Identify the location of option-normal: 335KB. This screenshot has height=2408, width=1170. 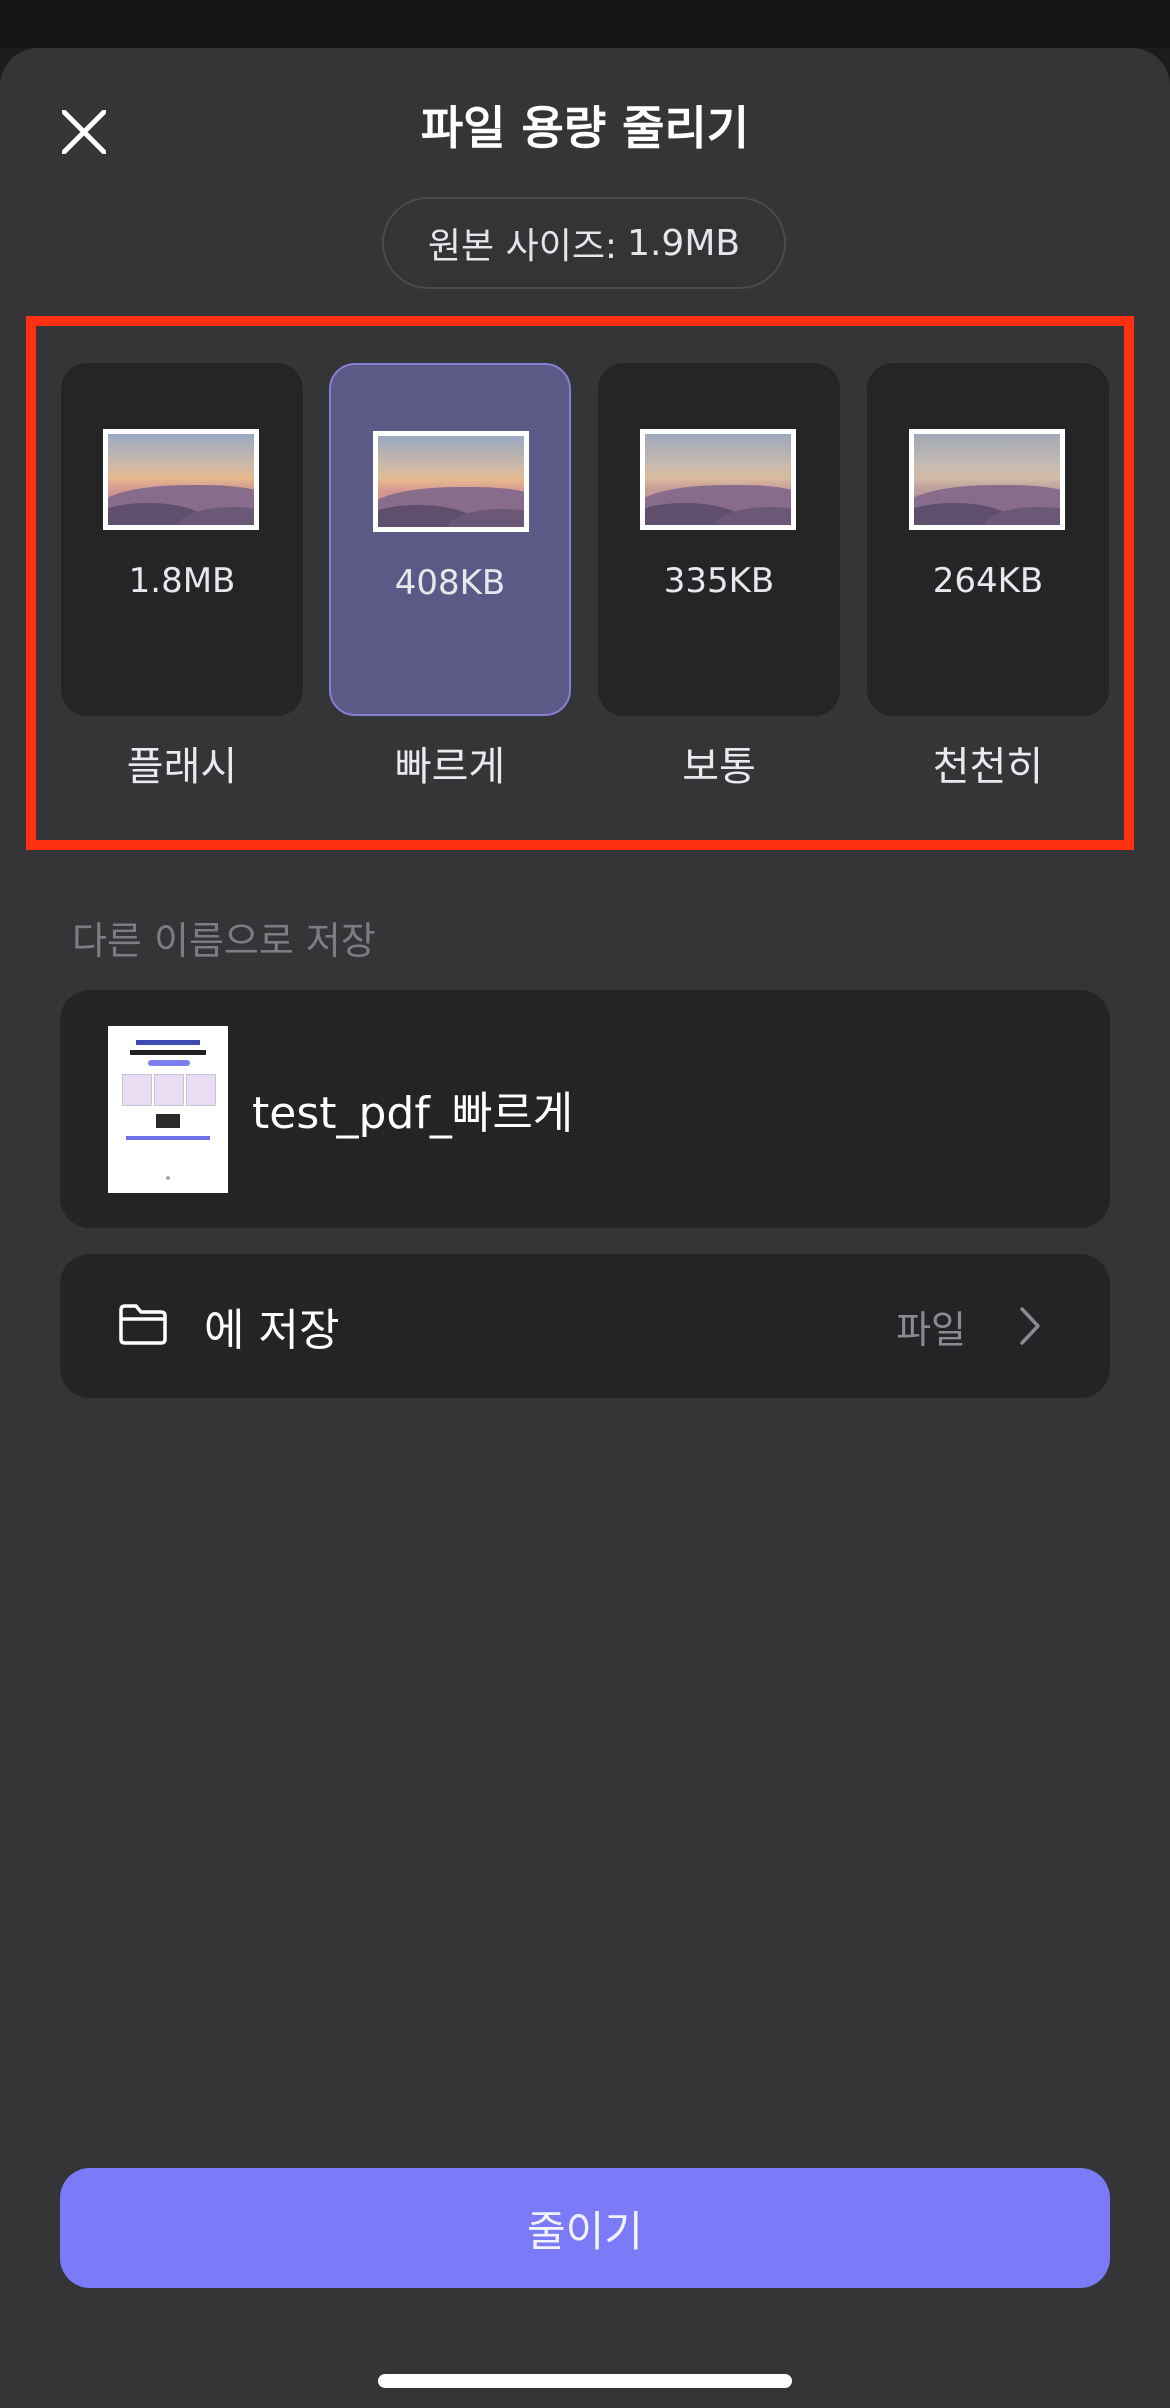
(719, 539).